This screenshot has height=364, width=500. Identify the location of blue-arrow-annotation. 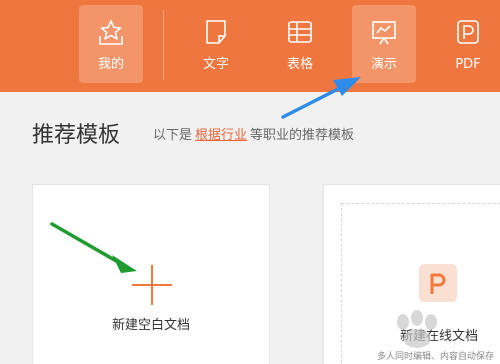
(321, 98).